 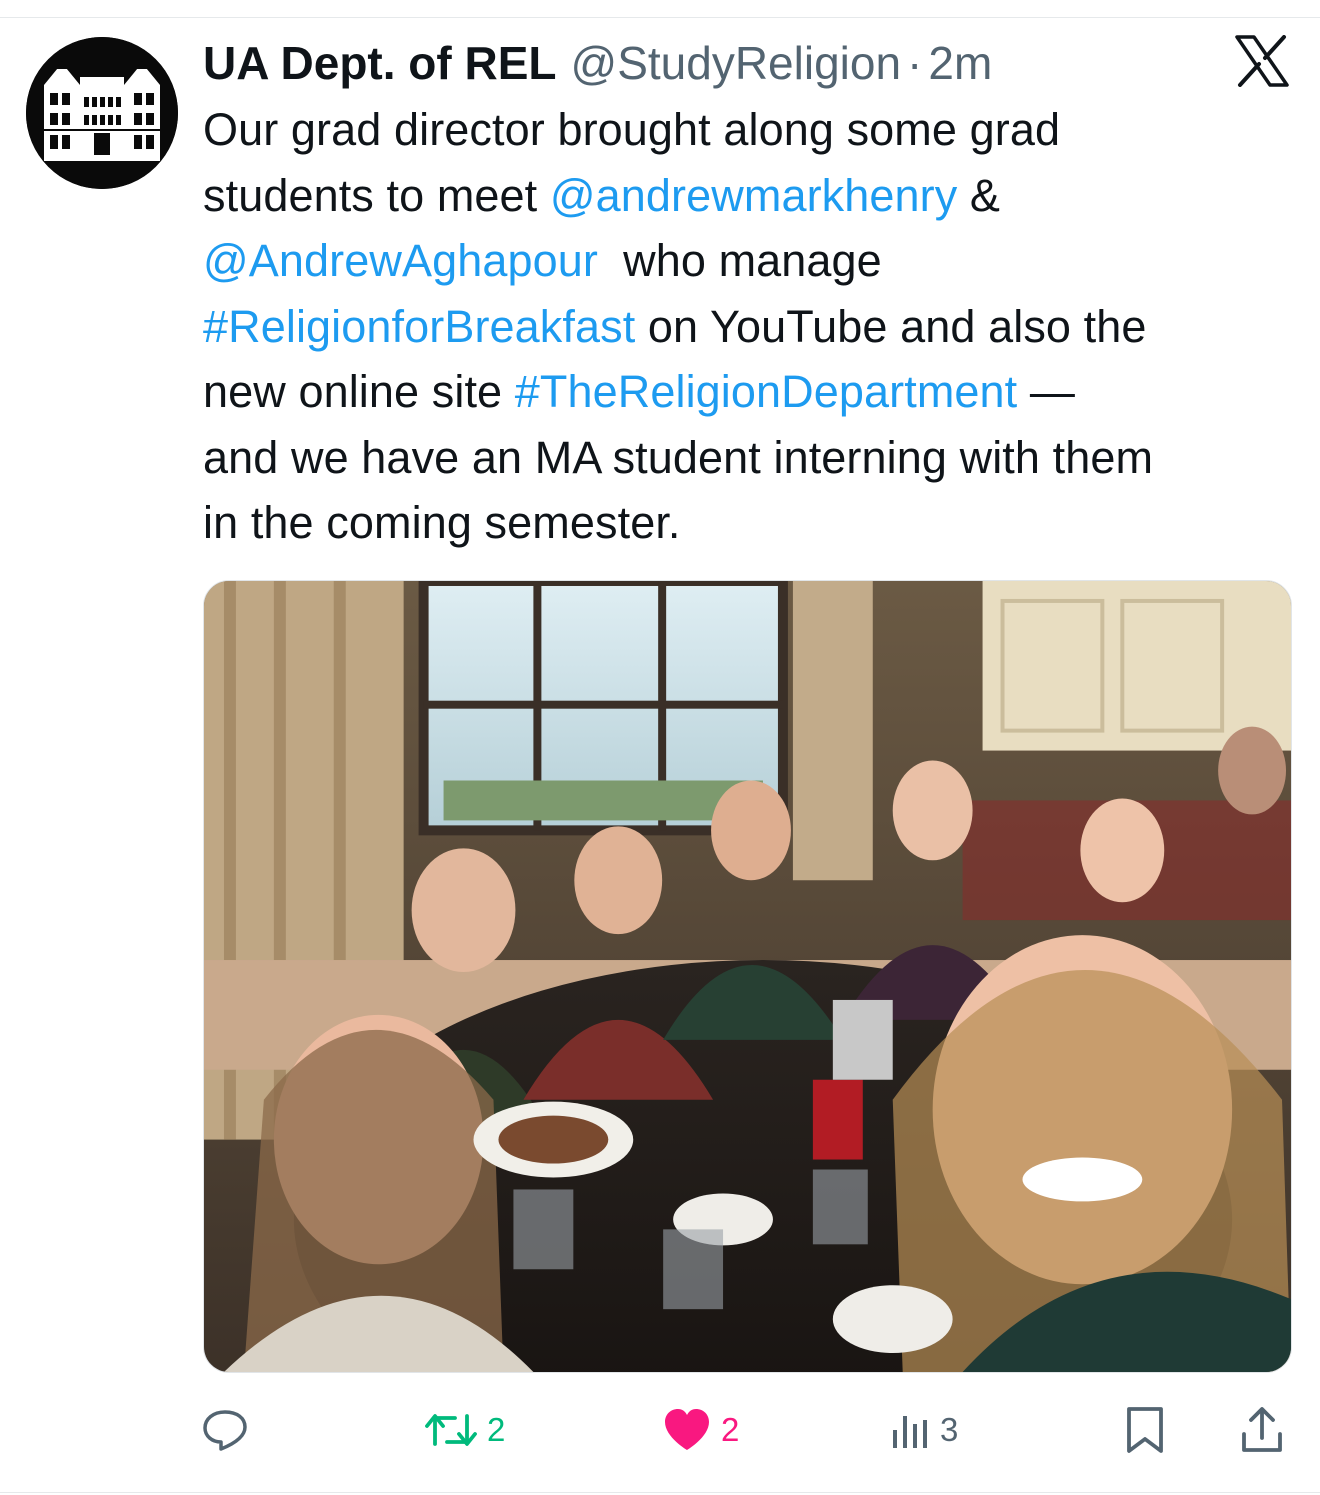 What do you see at coordinates (730, 1429) in the screenshot?
I see `like-count: 2` at bounding box center [730, 1429].